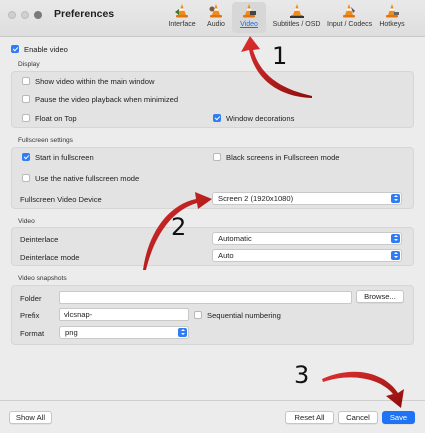 The height and width of the screenshot is (433, 425). What do you see at coordinates (307, 255) in the screenshot?
I see `deinterlace-mode-select: Auto` at bounding box center [307, 255].